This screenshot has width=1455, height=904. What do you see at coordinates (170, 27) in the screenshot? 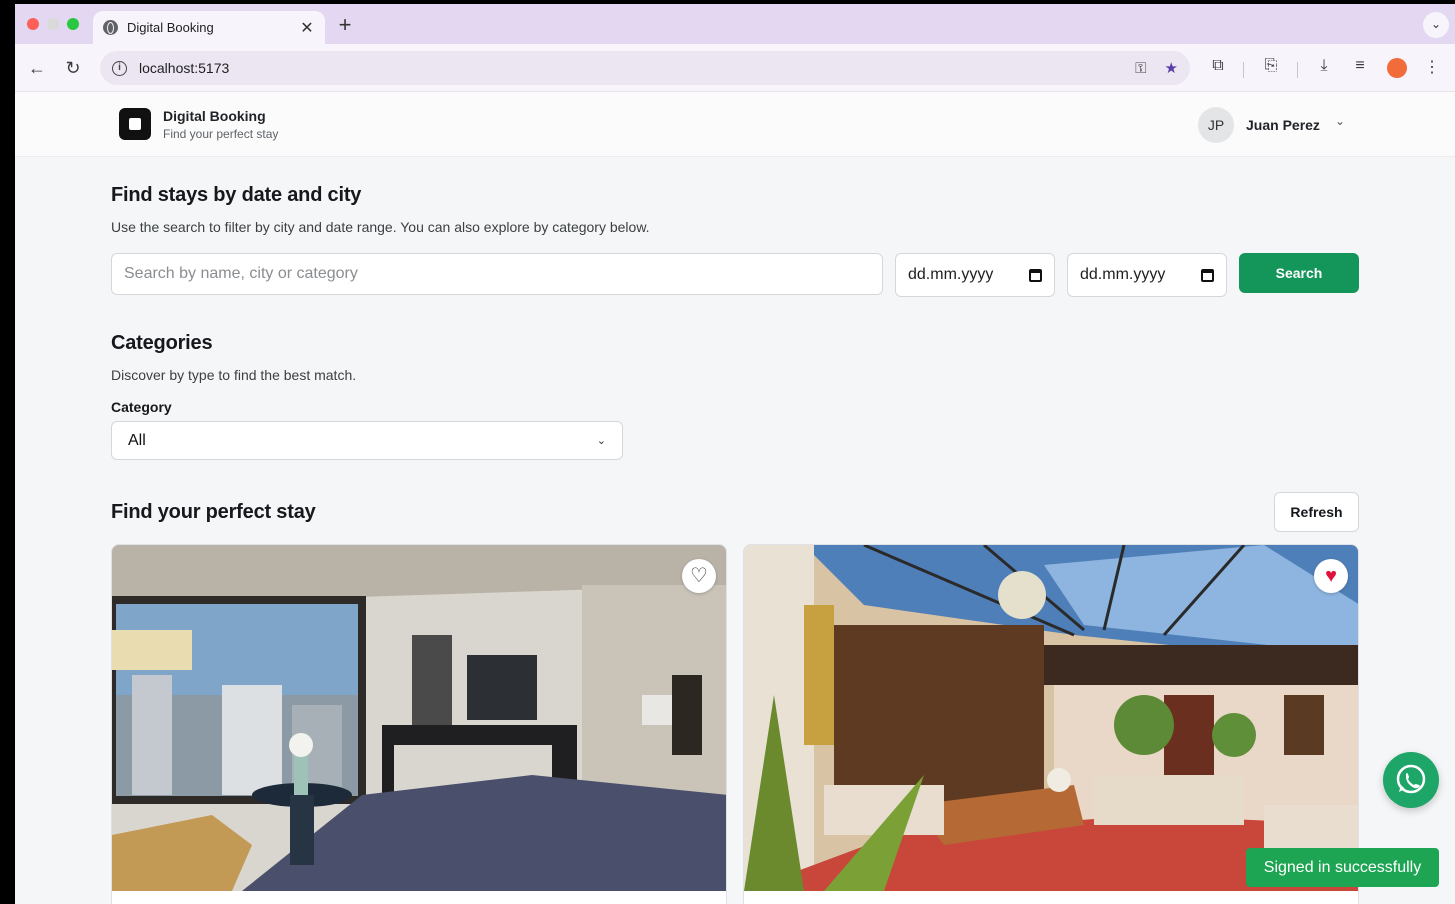
I see `tab-title: Digital Booking` at bounding box center [170, 27].